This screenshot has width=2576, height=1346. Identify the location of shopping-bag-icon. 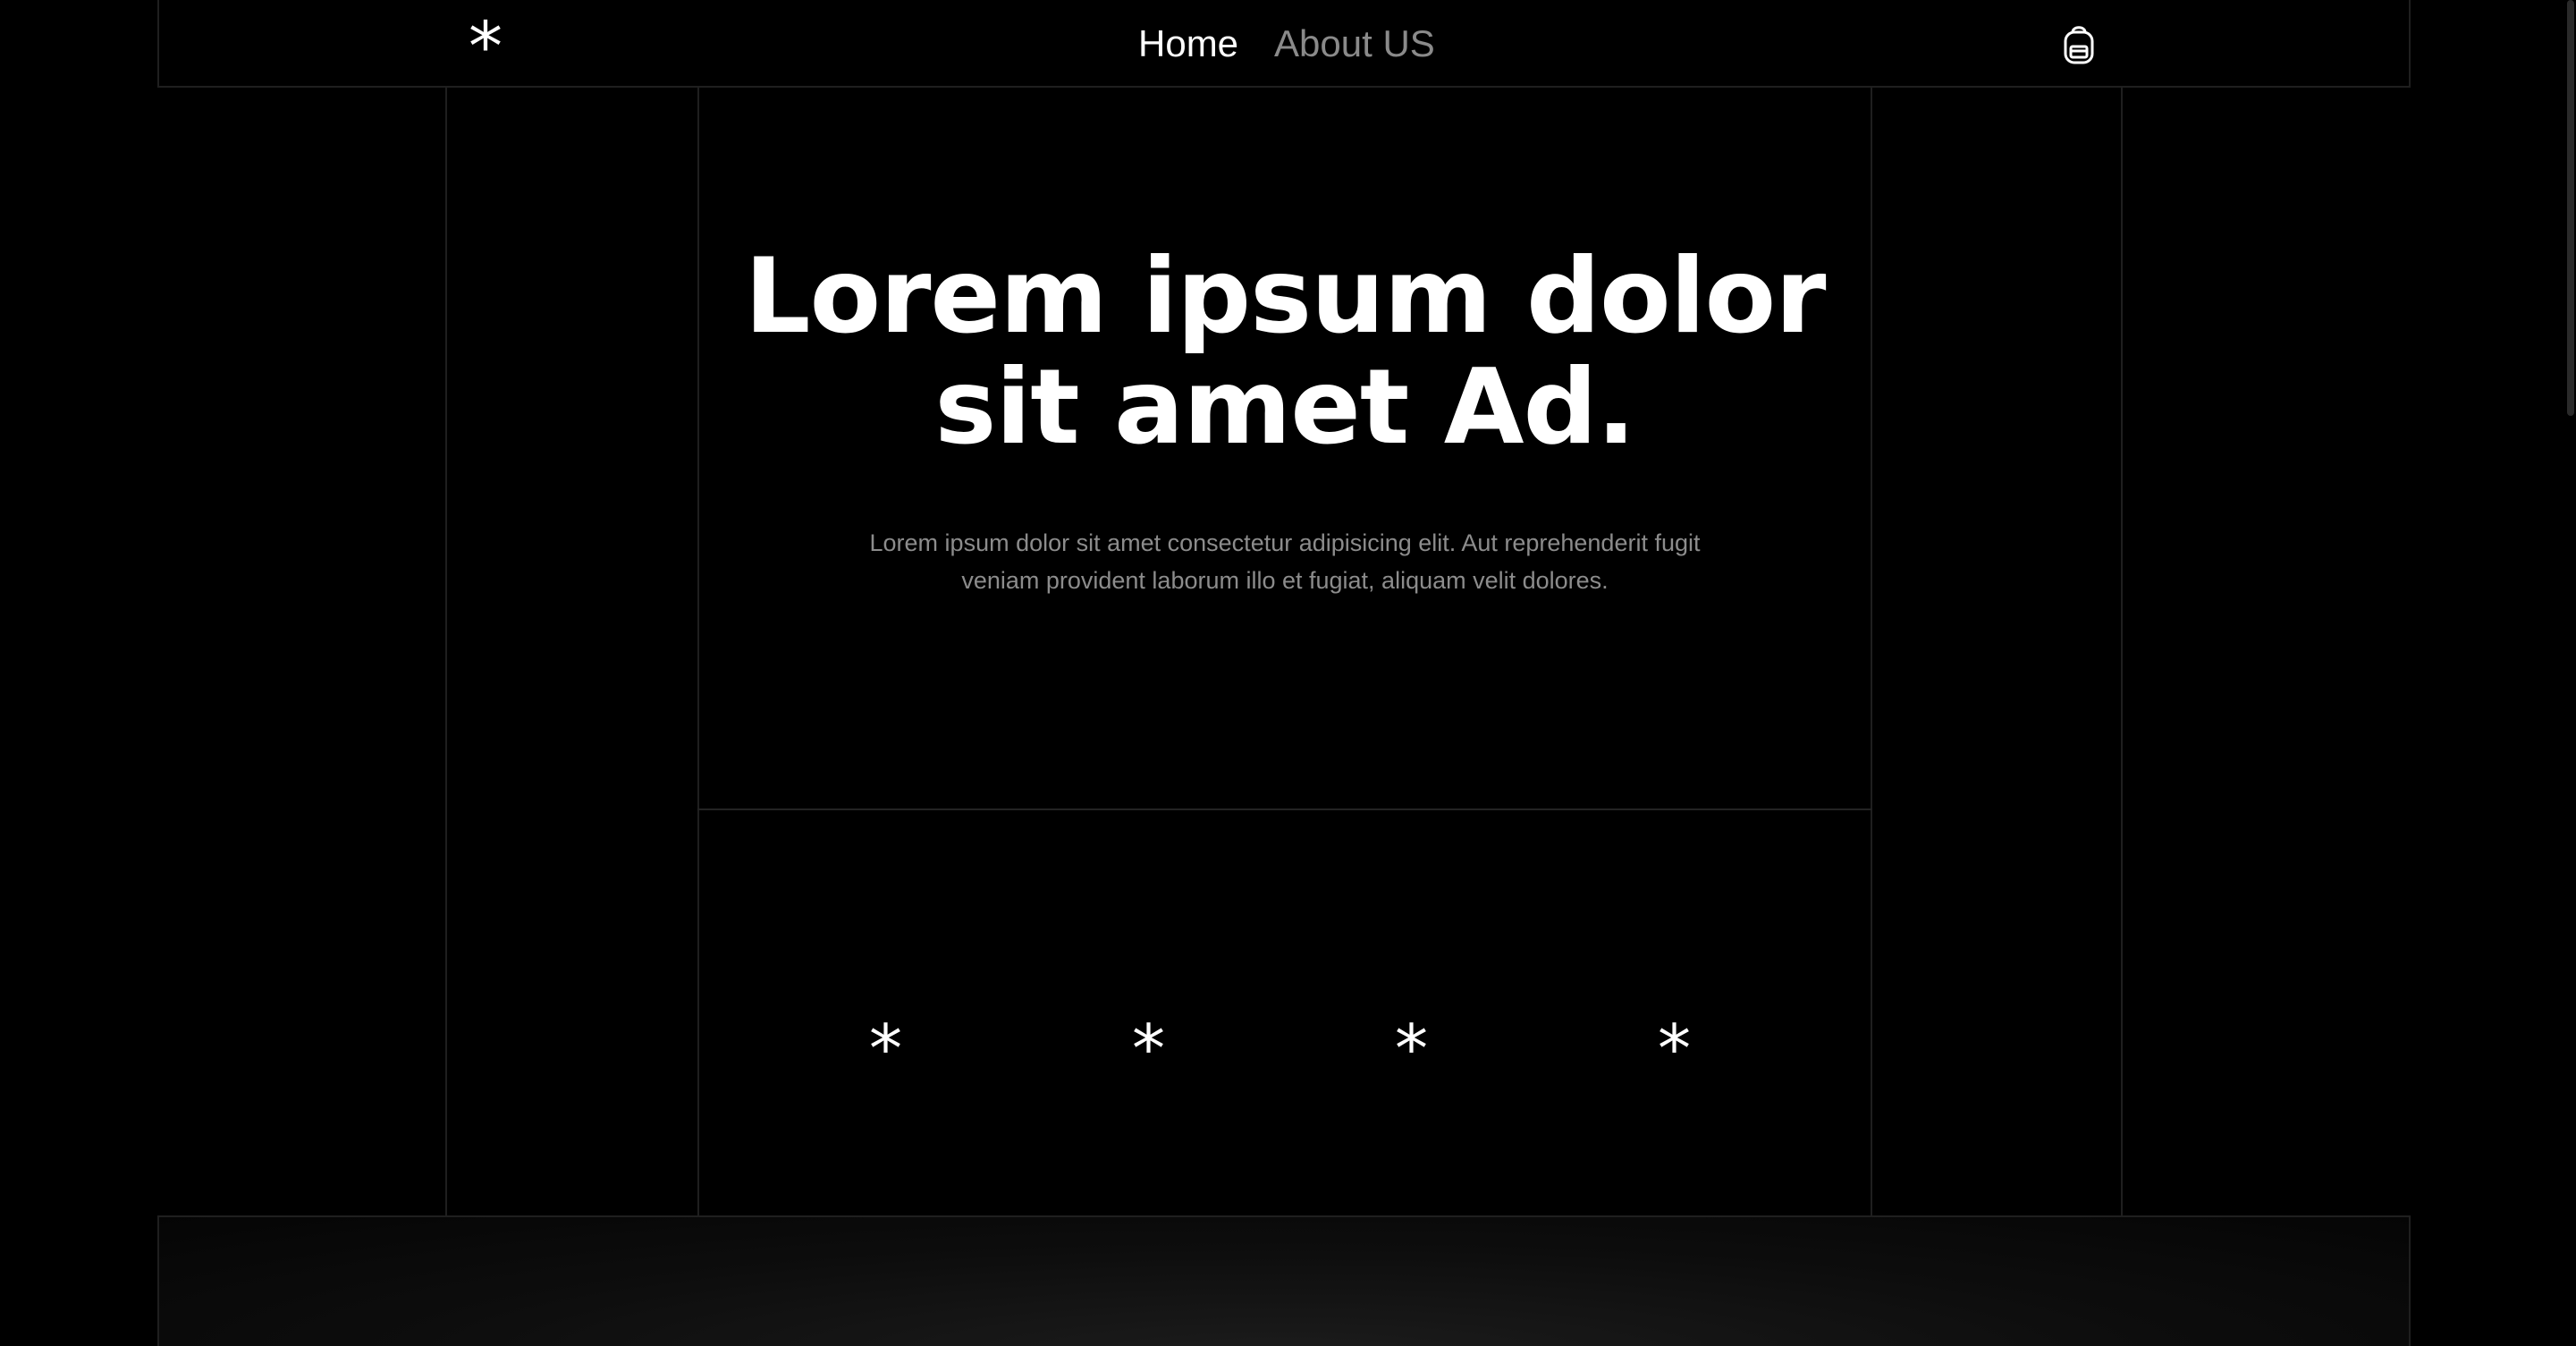
(2079, 43).